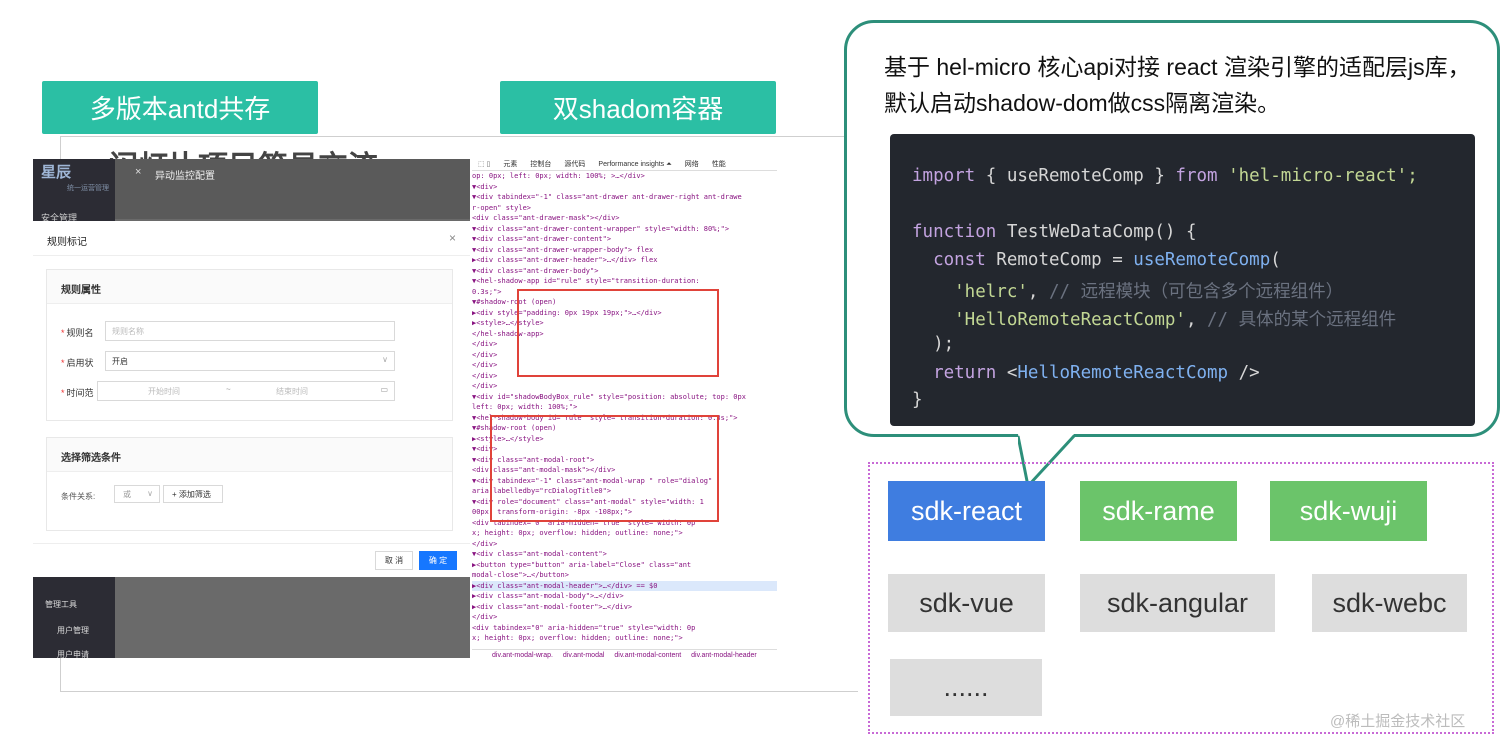 This screenshot has width=1512, height=752. What do you see at coordinates (164, 391) in the screenshot?
I see `start-time: 开始时间` at bounding box center [164, 391].